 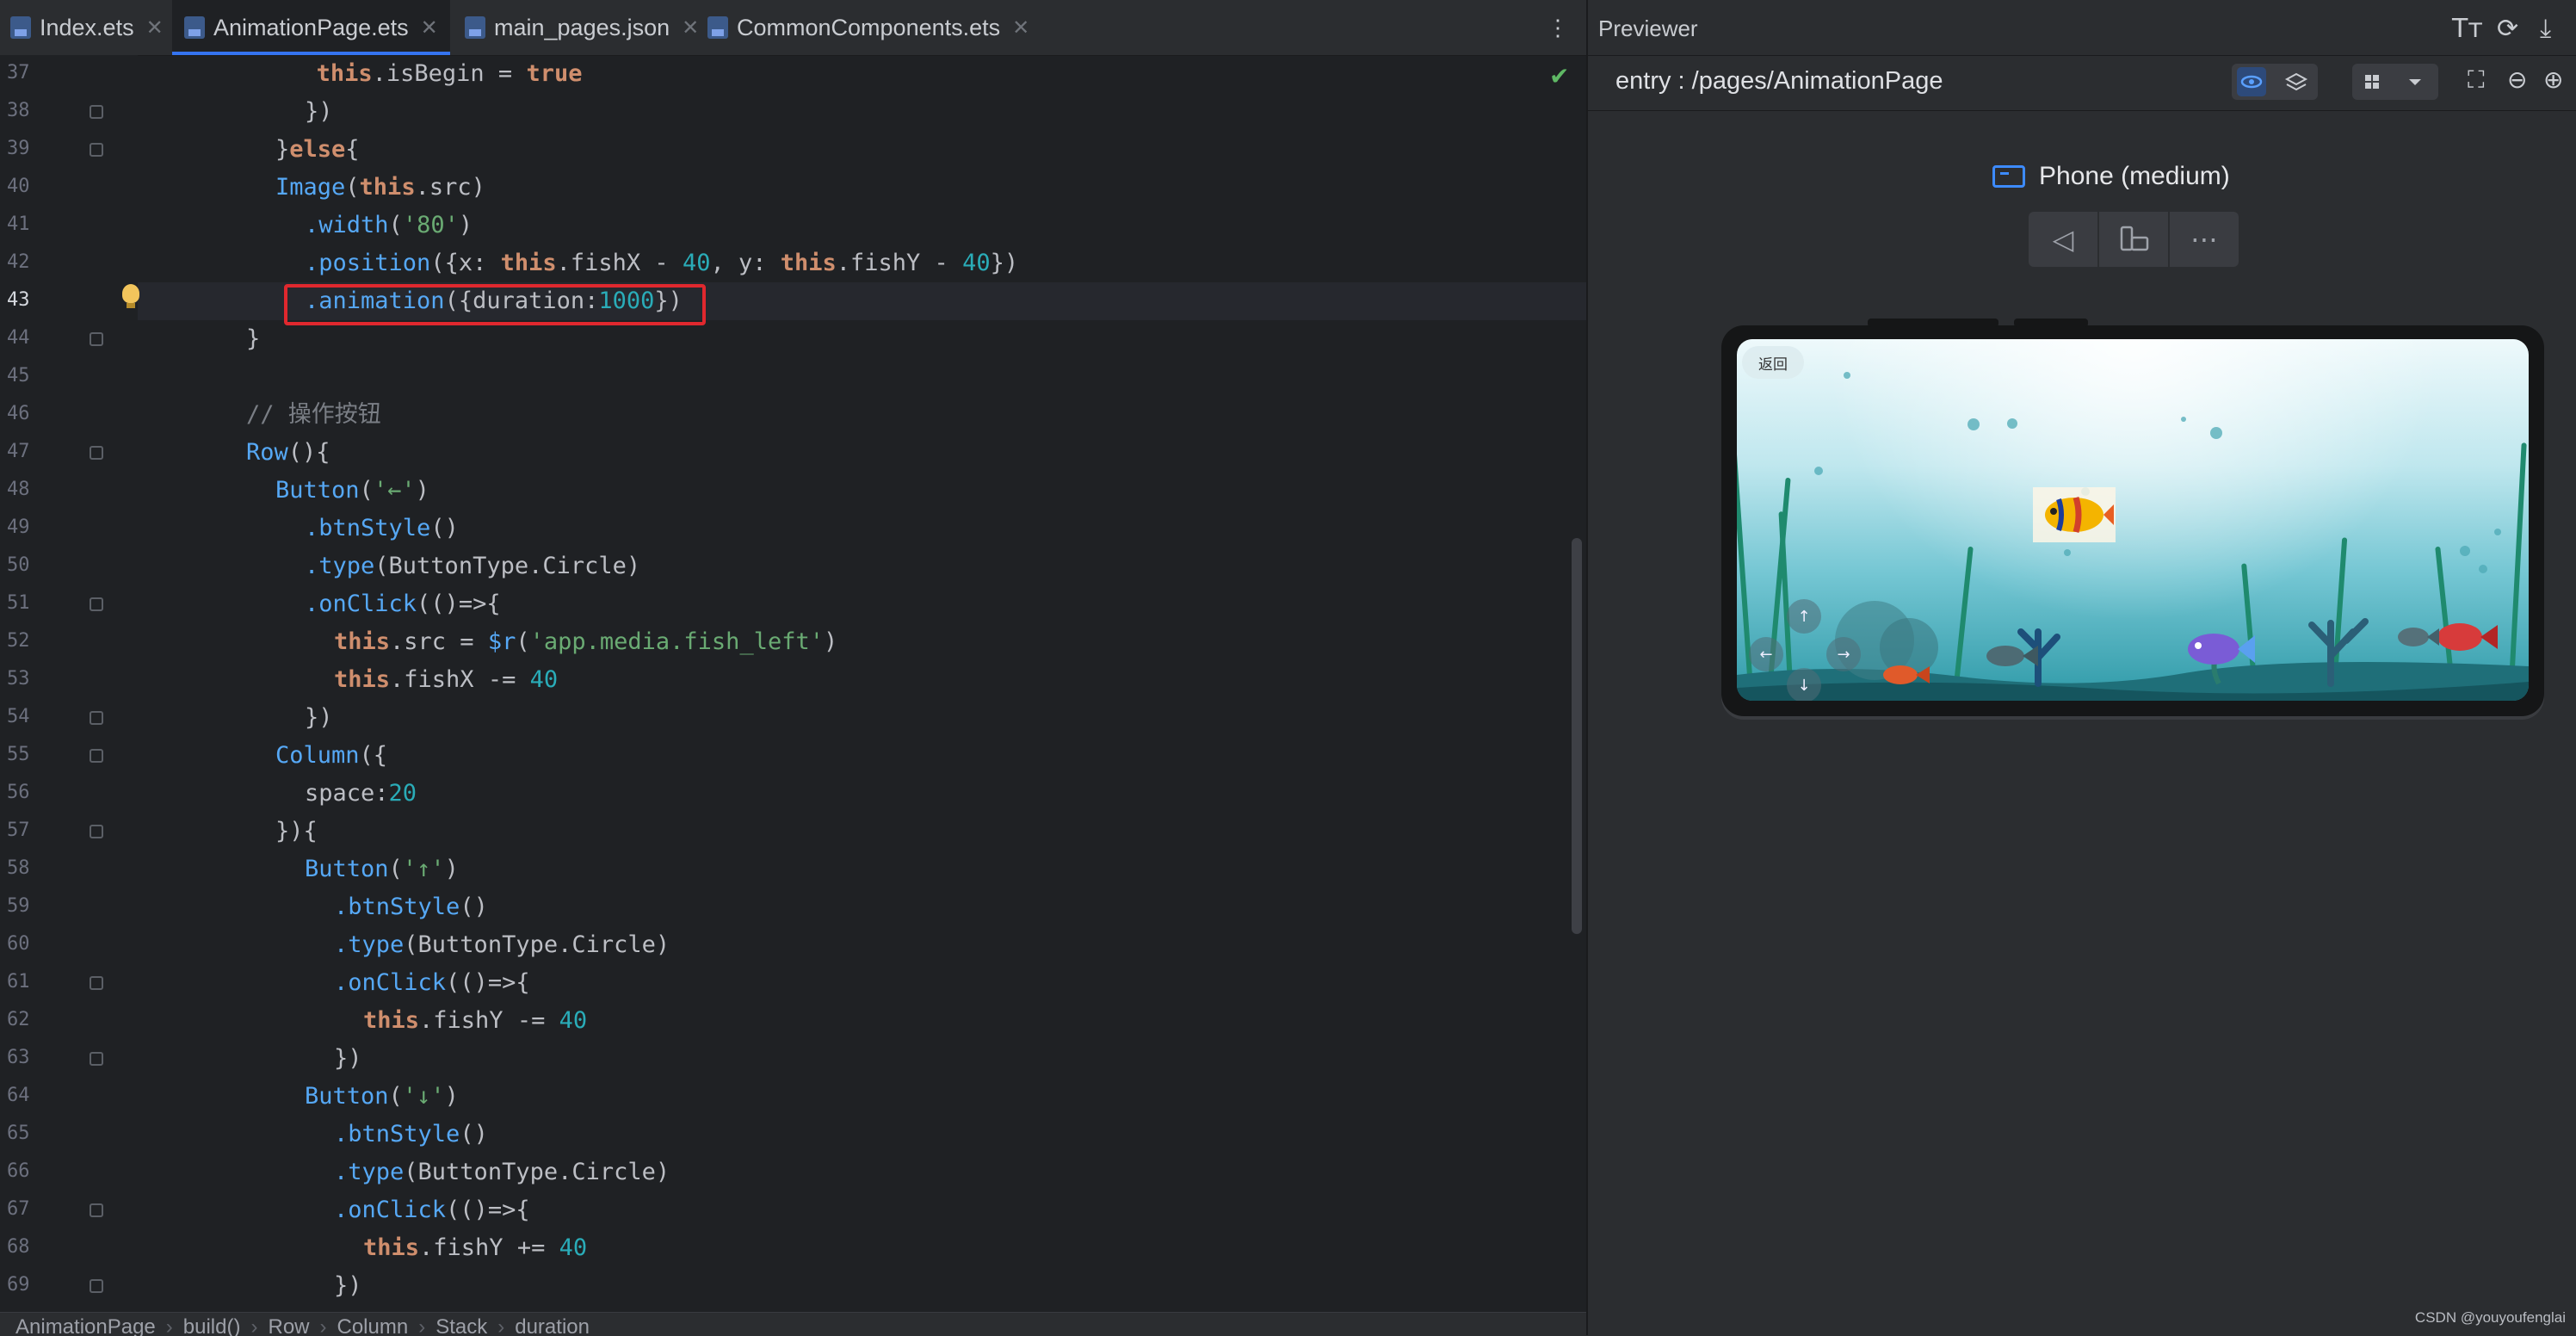 What do you see at coordinates (2476, 80) in the screenshot?
I see `crop-icon: ⛶` at bounding box center [2476, 80].